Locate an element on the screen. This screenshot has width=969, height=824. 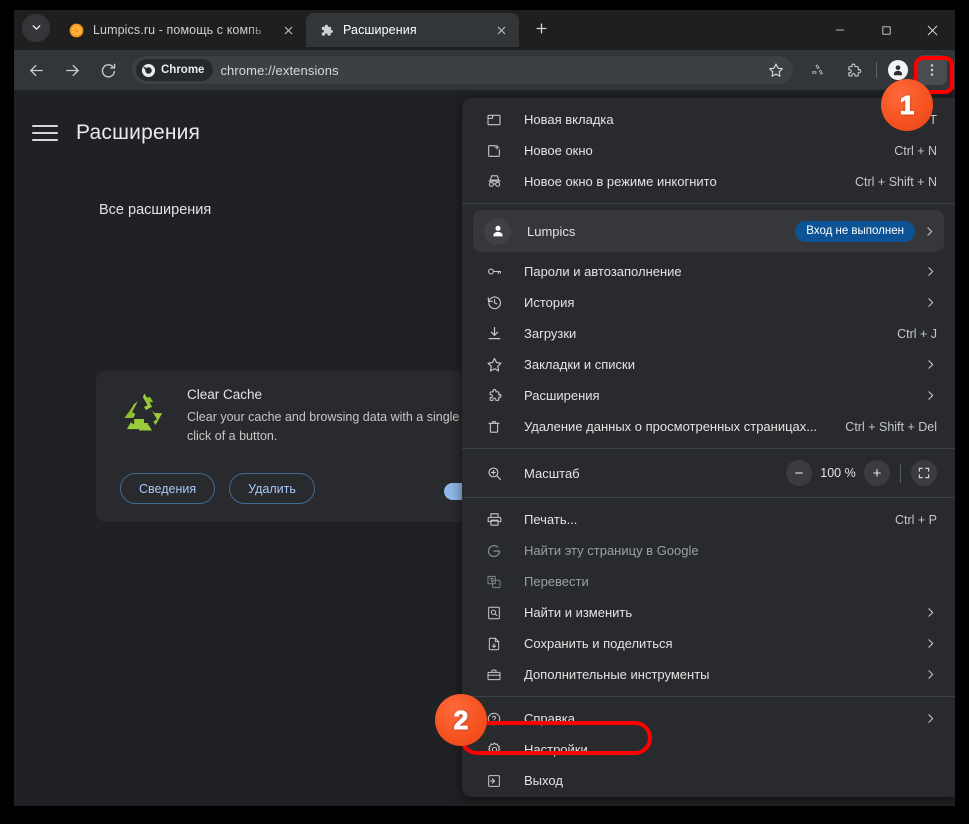
zoom-value: 100 % is located at coordinates (838, 473).